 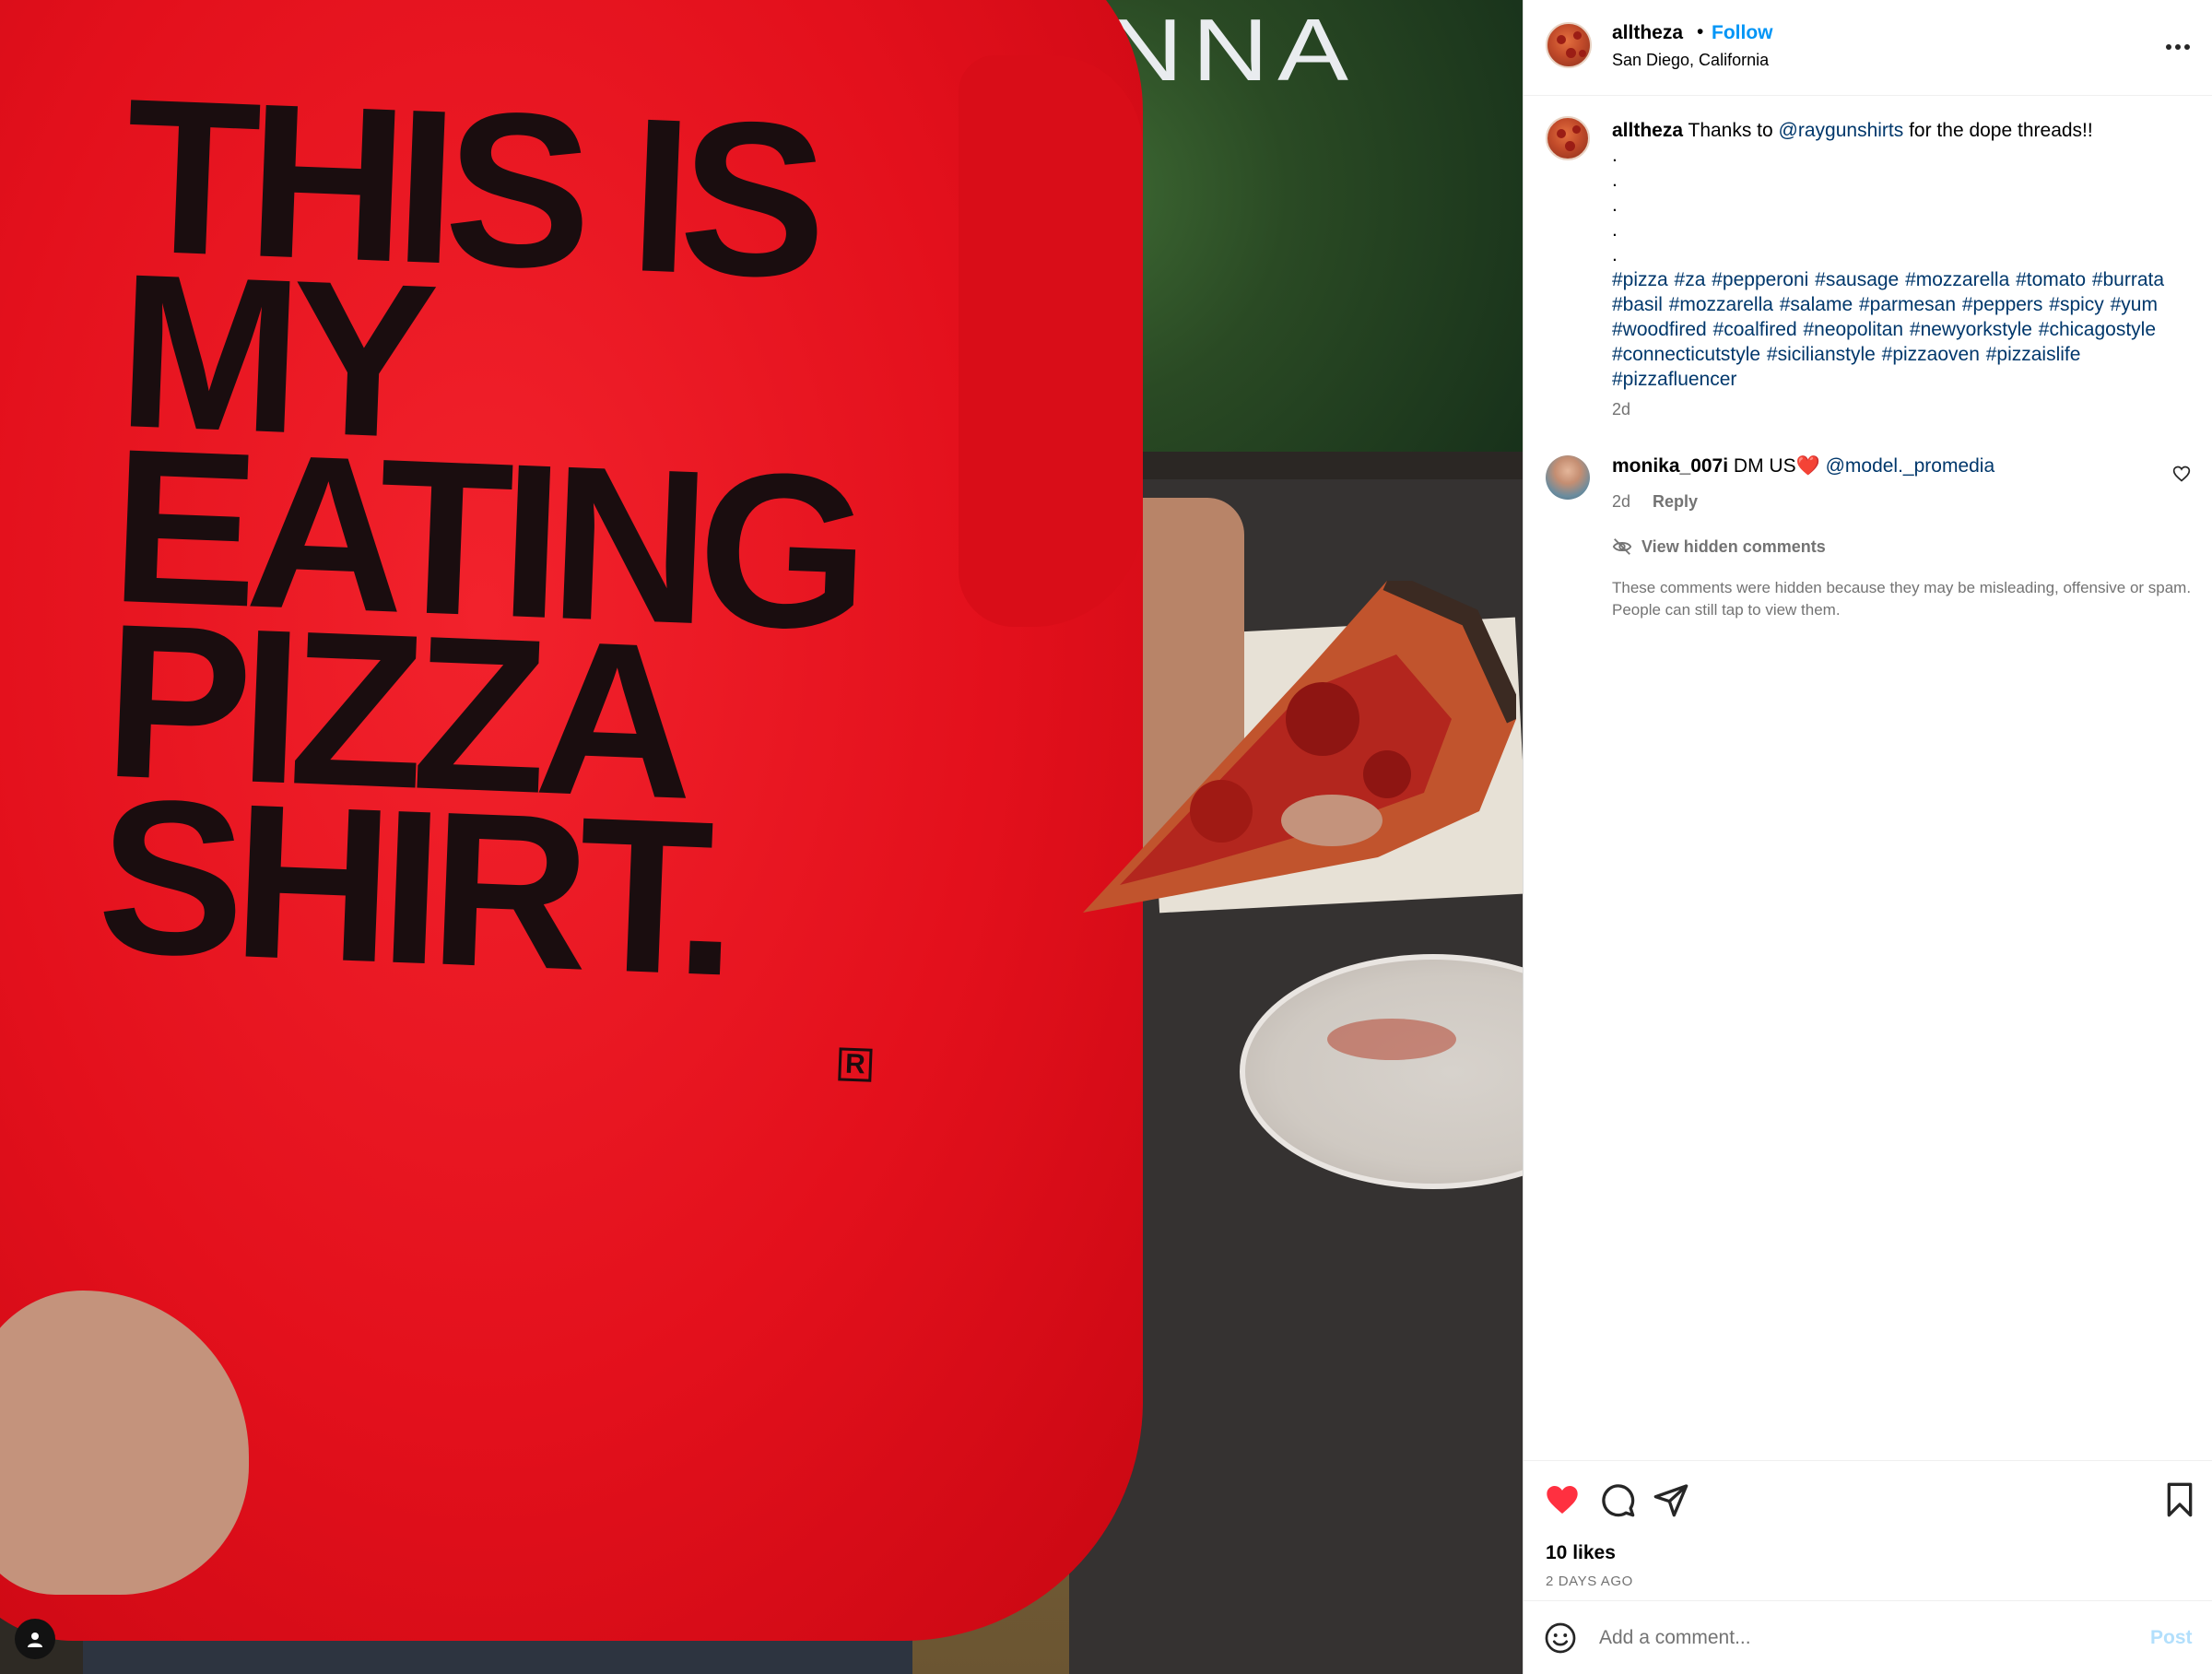 What do you see at coordinates (1299, 747) in the screenshot?
I see `pizza-slice` at bounding box center [1299, 747].